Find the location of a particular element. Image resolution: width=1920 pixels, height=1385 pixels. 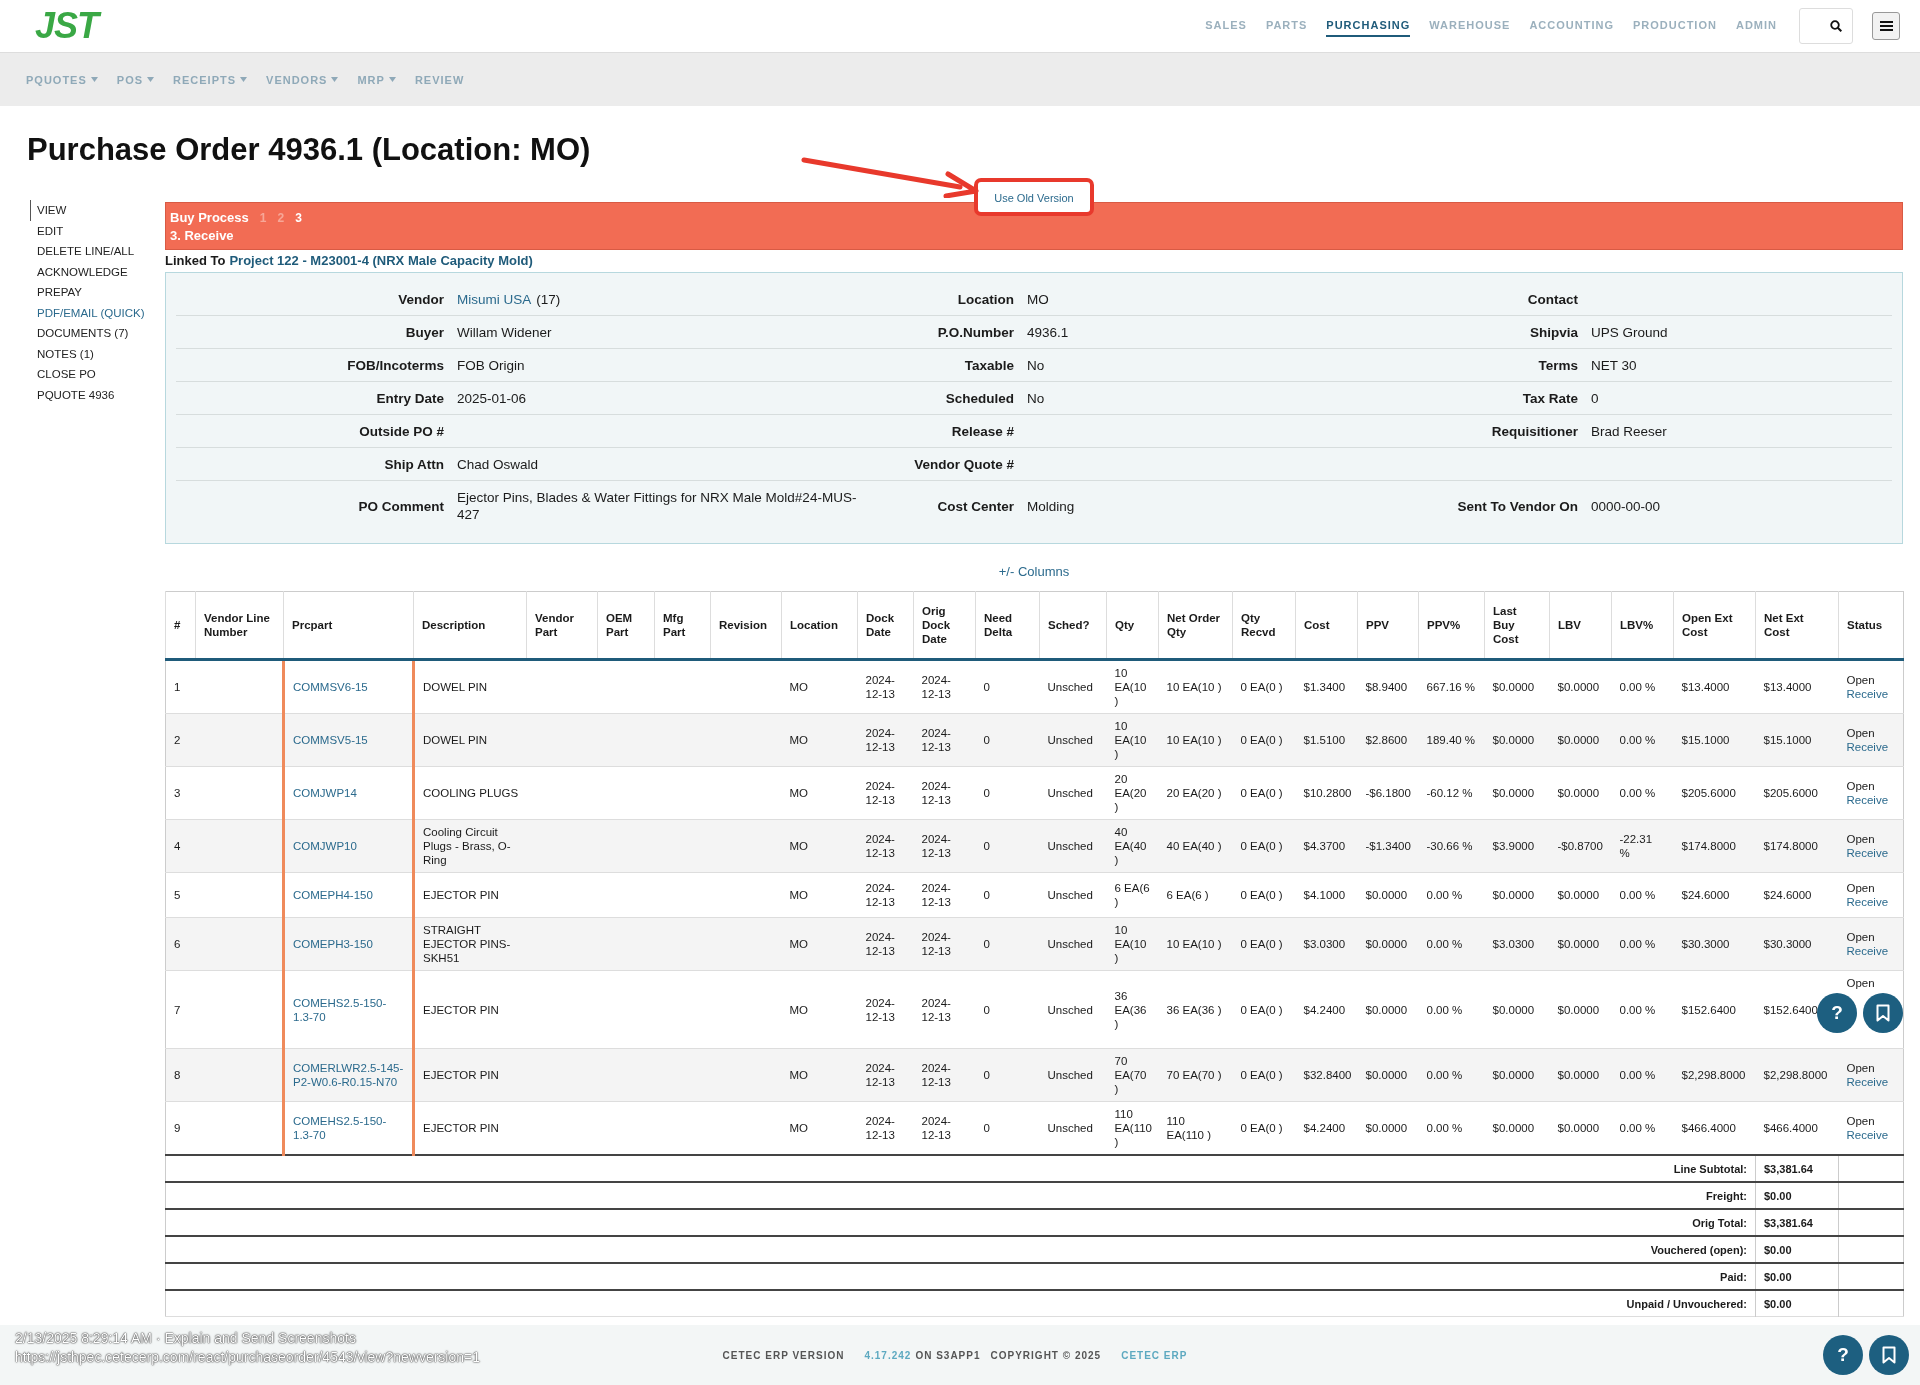

table-cell: $4.2400 is located at coordinates (1324, 1009).